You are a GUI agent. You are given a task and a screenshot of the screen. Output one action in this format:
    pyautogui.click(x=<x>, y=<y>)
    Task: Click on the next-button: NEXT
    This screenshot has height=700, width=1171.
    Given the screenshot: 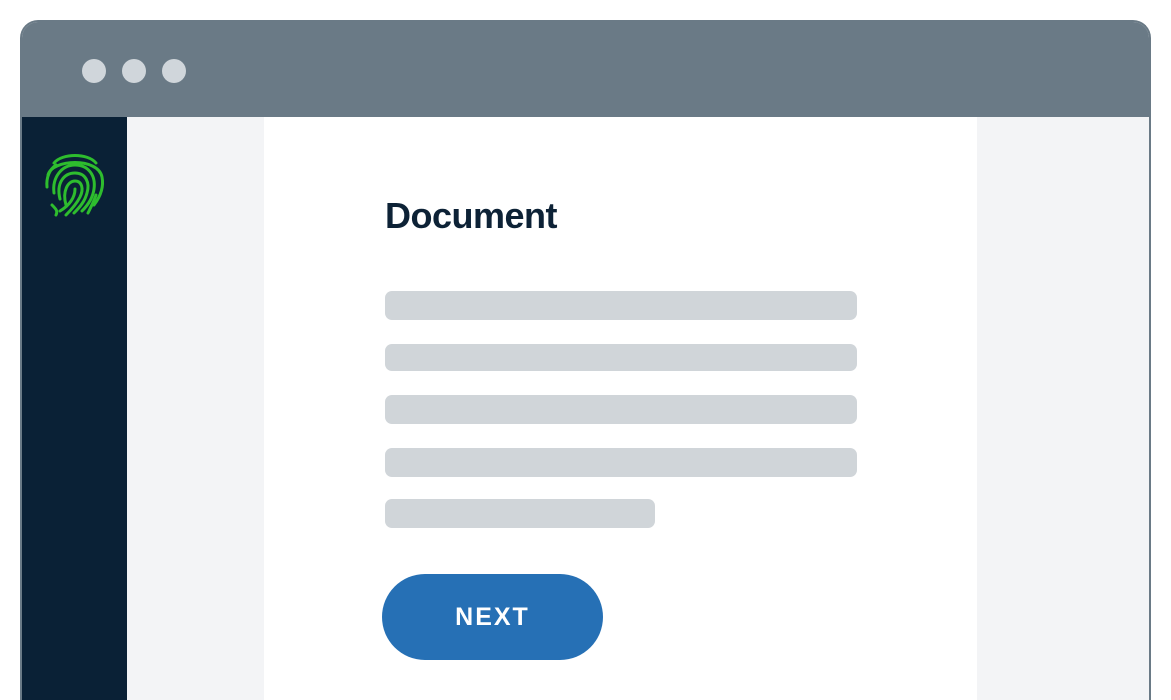 What is the action you would take?
    pyautogui.click(x=492, y=617)
    